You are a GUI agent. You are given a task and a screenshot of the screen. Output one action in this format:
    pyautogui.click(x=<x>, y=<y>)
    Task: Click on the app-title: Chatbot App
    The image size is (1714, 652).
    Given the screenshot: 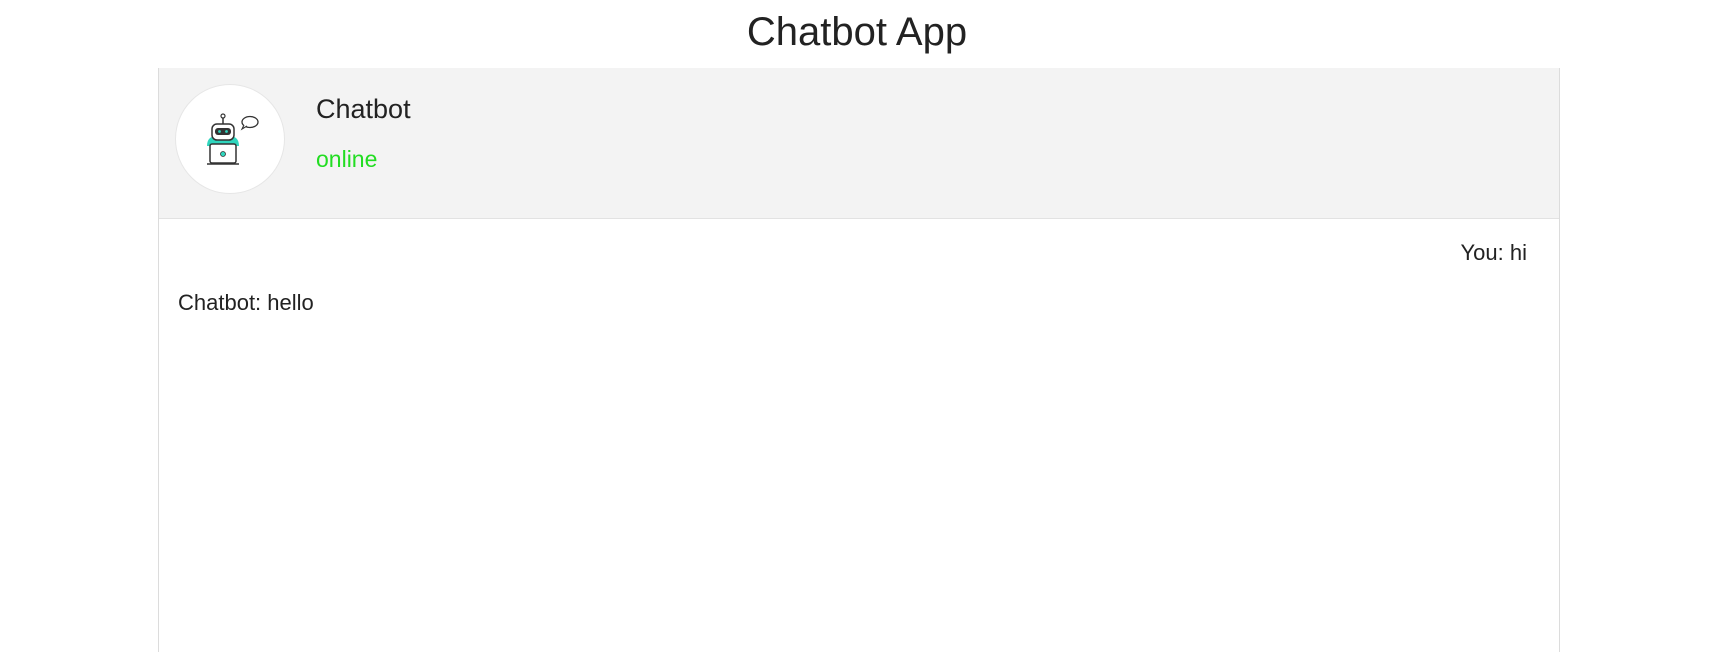 What is the action you would take?
    pyautogui.click(x=857, y=32)
    